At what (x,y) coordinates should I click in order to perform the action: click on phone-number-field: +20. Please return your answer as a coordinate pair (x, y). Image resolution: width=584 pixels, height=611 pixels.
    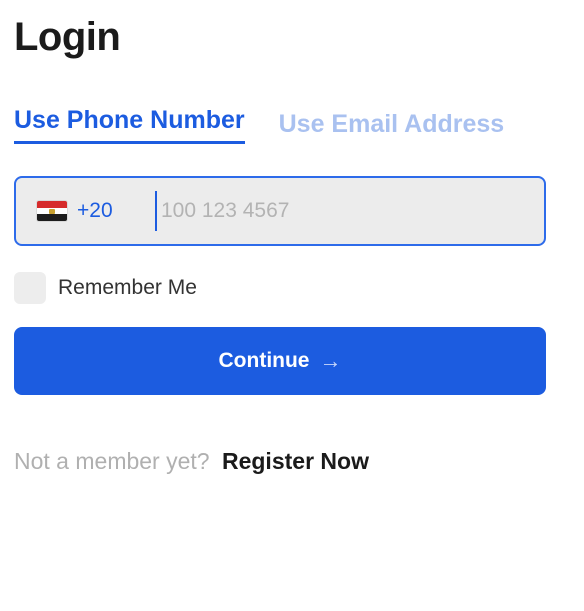
    Looking at the image, I should click on (280, 211).